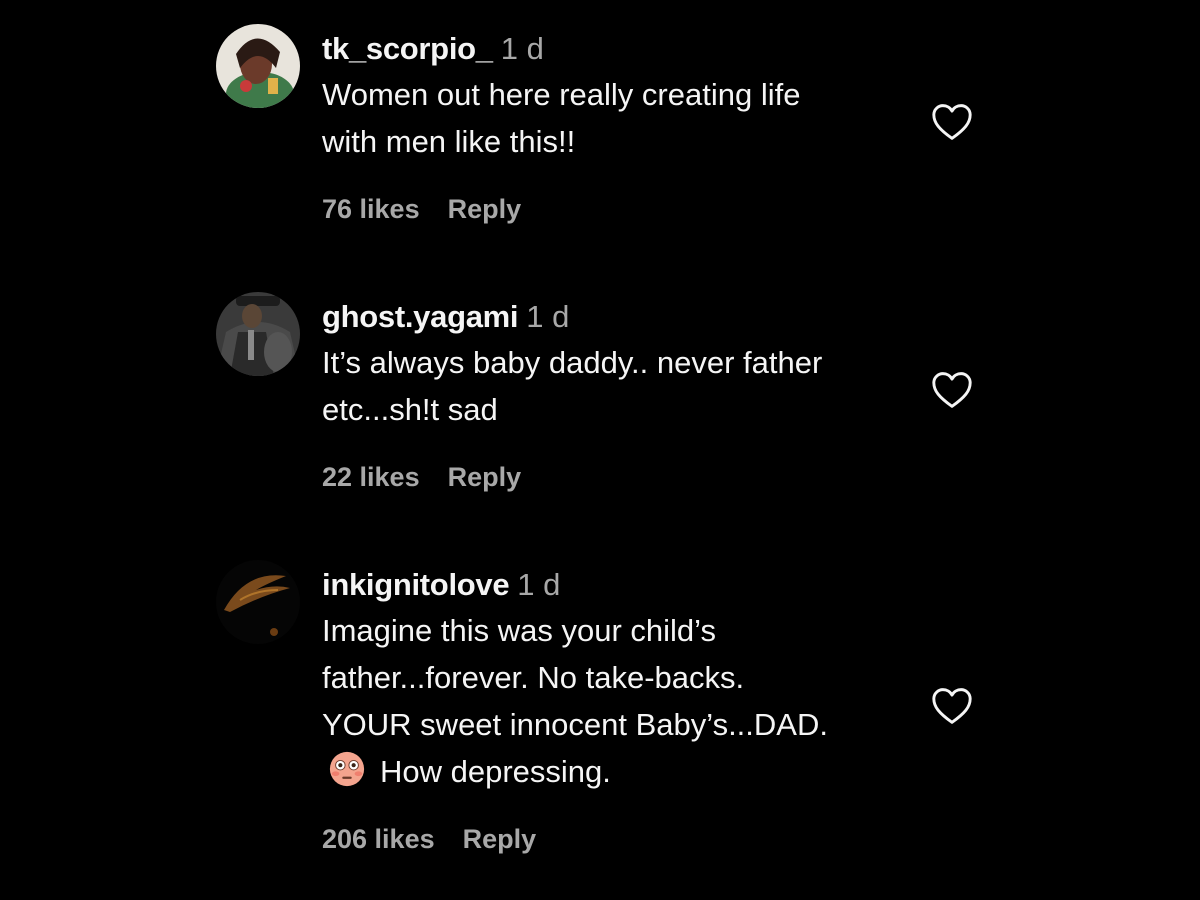  Describe the element at coordinates (622, 317) in the screenshot. I see `comment-header: ghost.yagami 1 d` at that location.